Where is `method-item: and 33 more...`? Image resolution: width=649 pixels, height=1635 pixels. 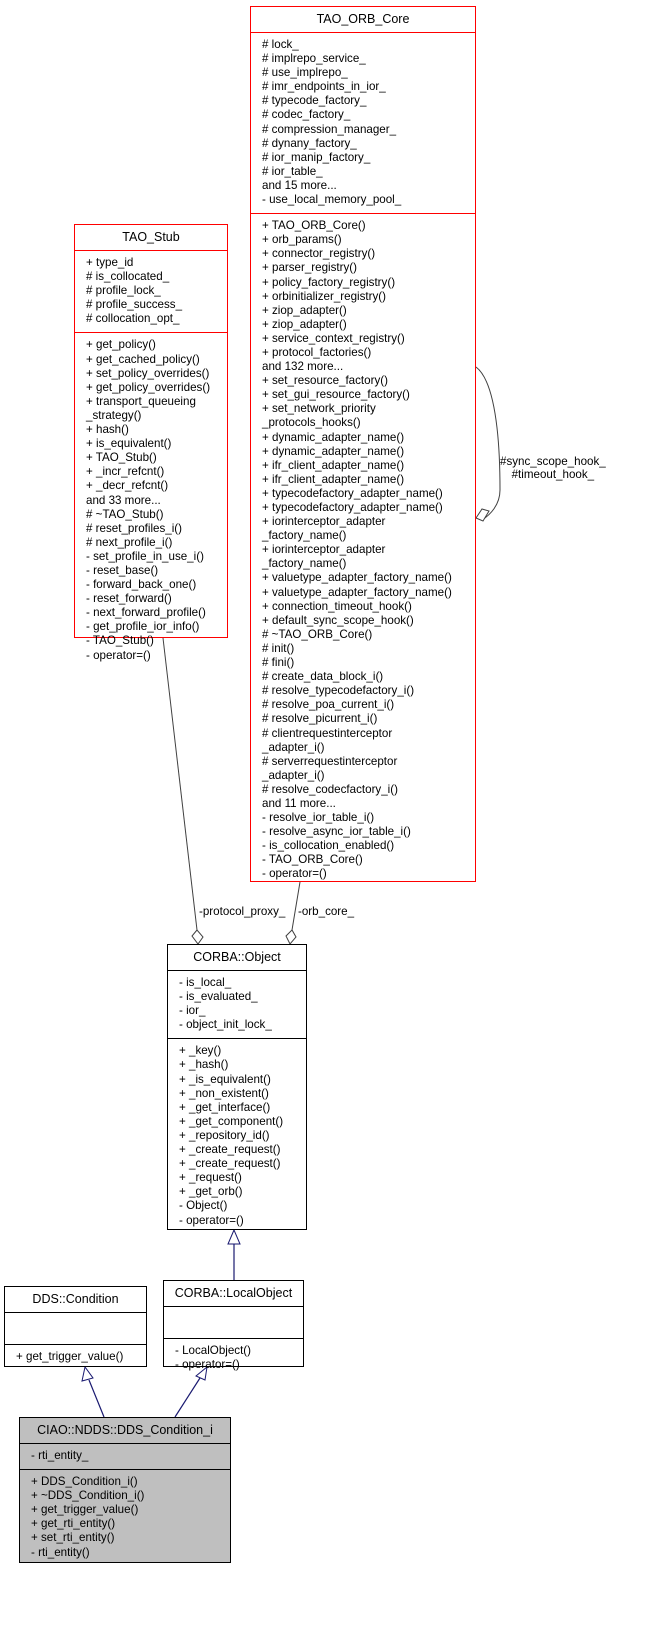
method-item: and 33 more... is located at coordinates (123, 500).